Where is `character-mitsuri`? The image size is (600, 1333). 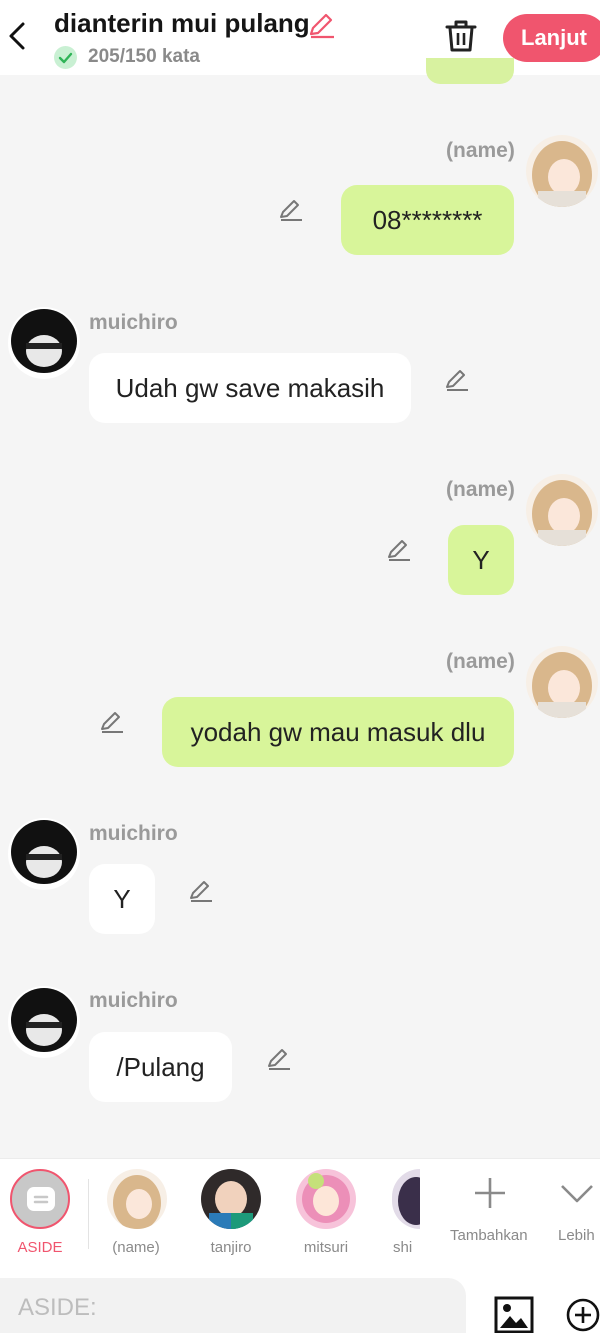
character-mitsuri is located at coordinates (326, 1199).